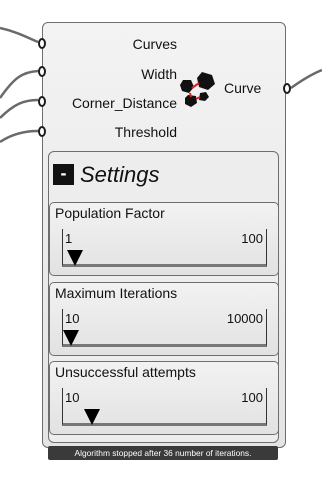 The image size is (322, 480). I want to click on input-port-threshold, so click(42, 131).